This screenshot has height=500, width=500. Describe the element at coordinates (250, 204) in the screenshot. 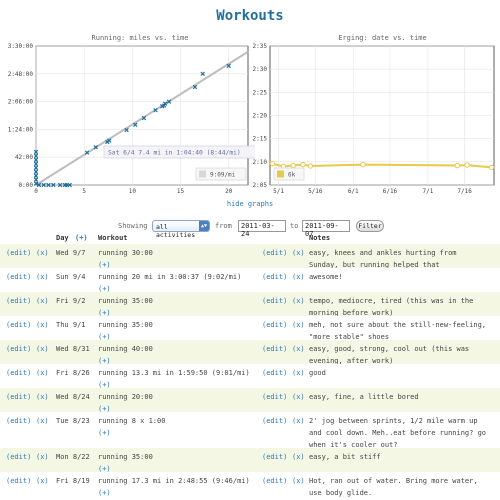

I see `hide-graphs-link: hide graphs` at that location.